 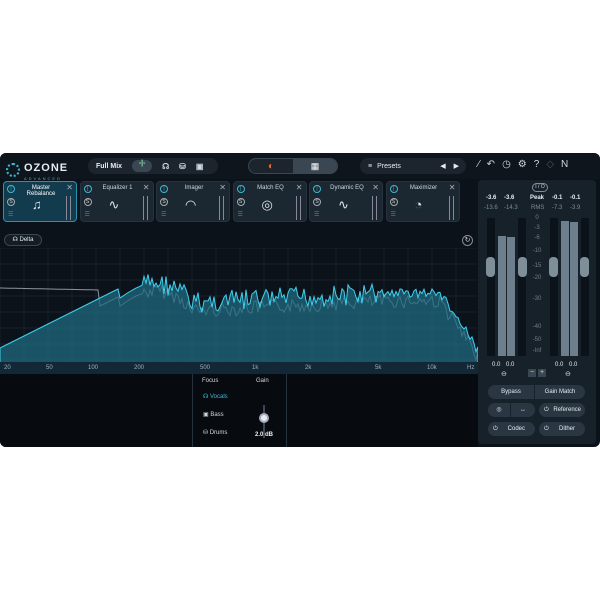 I want to click on focus-vocals: ☊ Vocals, so click(x=215, y=396).